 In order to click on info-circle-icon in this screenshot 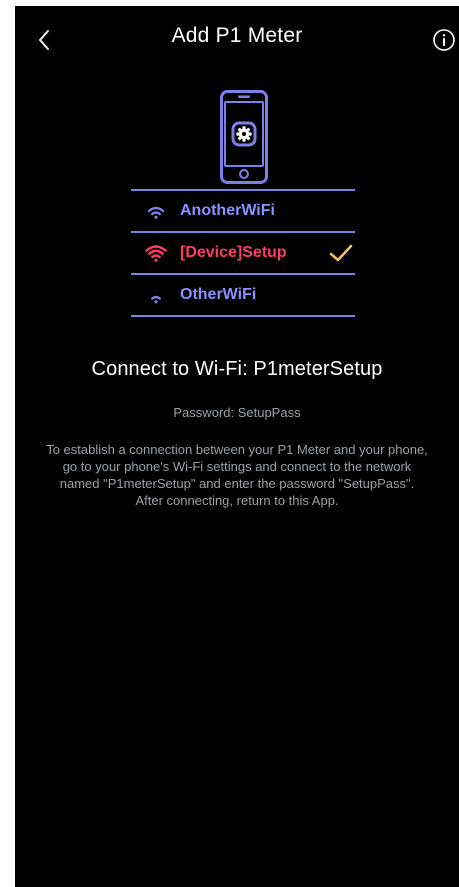, I will do `click(444, 40)`.